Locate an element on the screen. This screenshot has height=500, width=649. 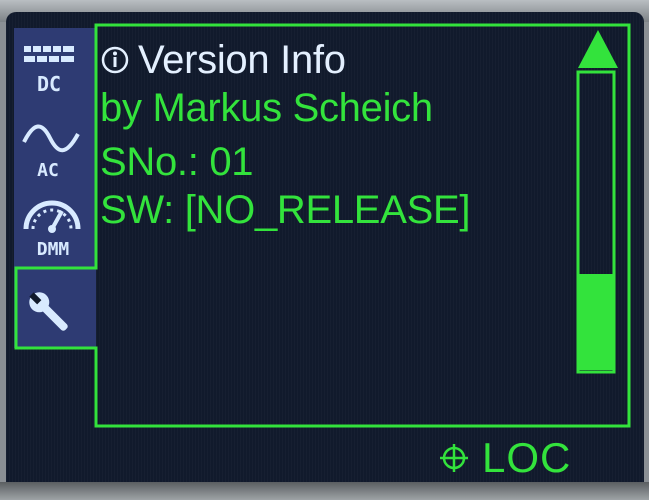
scrollbar is located at coordinates (598, 202).